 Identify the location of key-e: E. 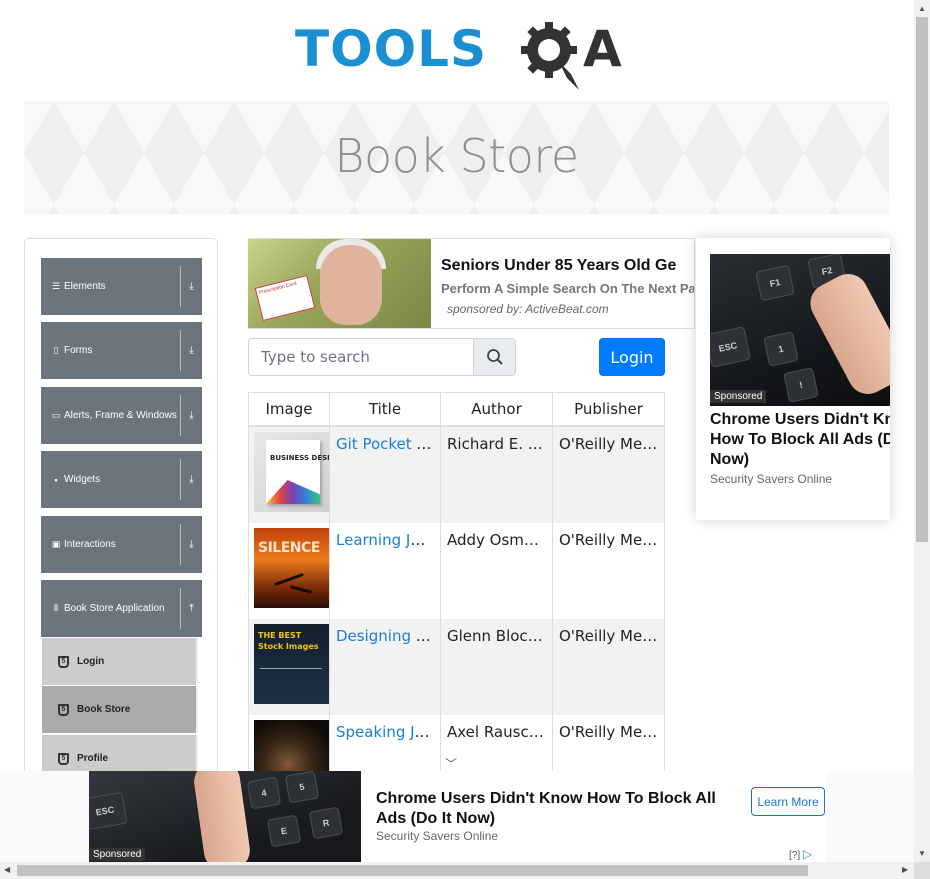
(284, 831).